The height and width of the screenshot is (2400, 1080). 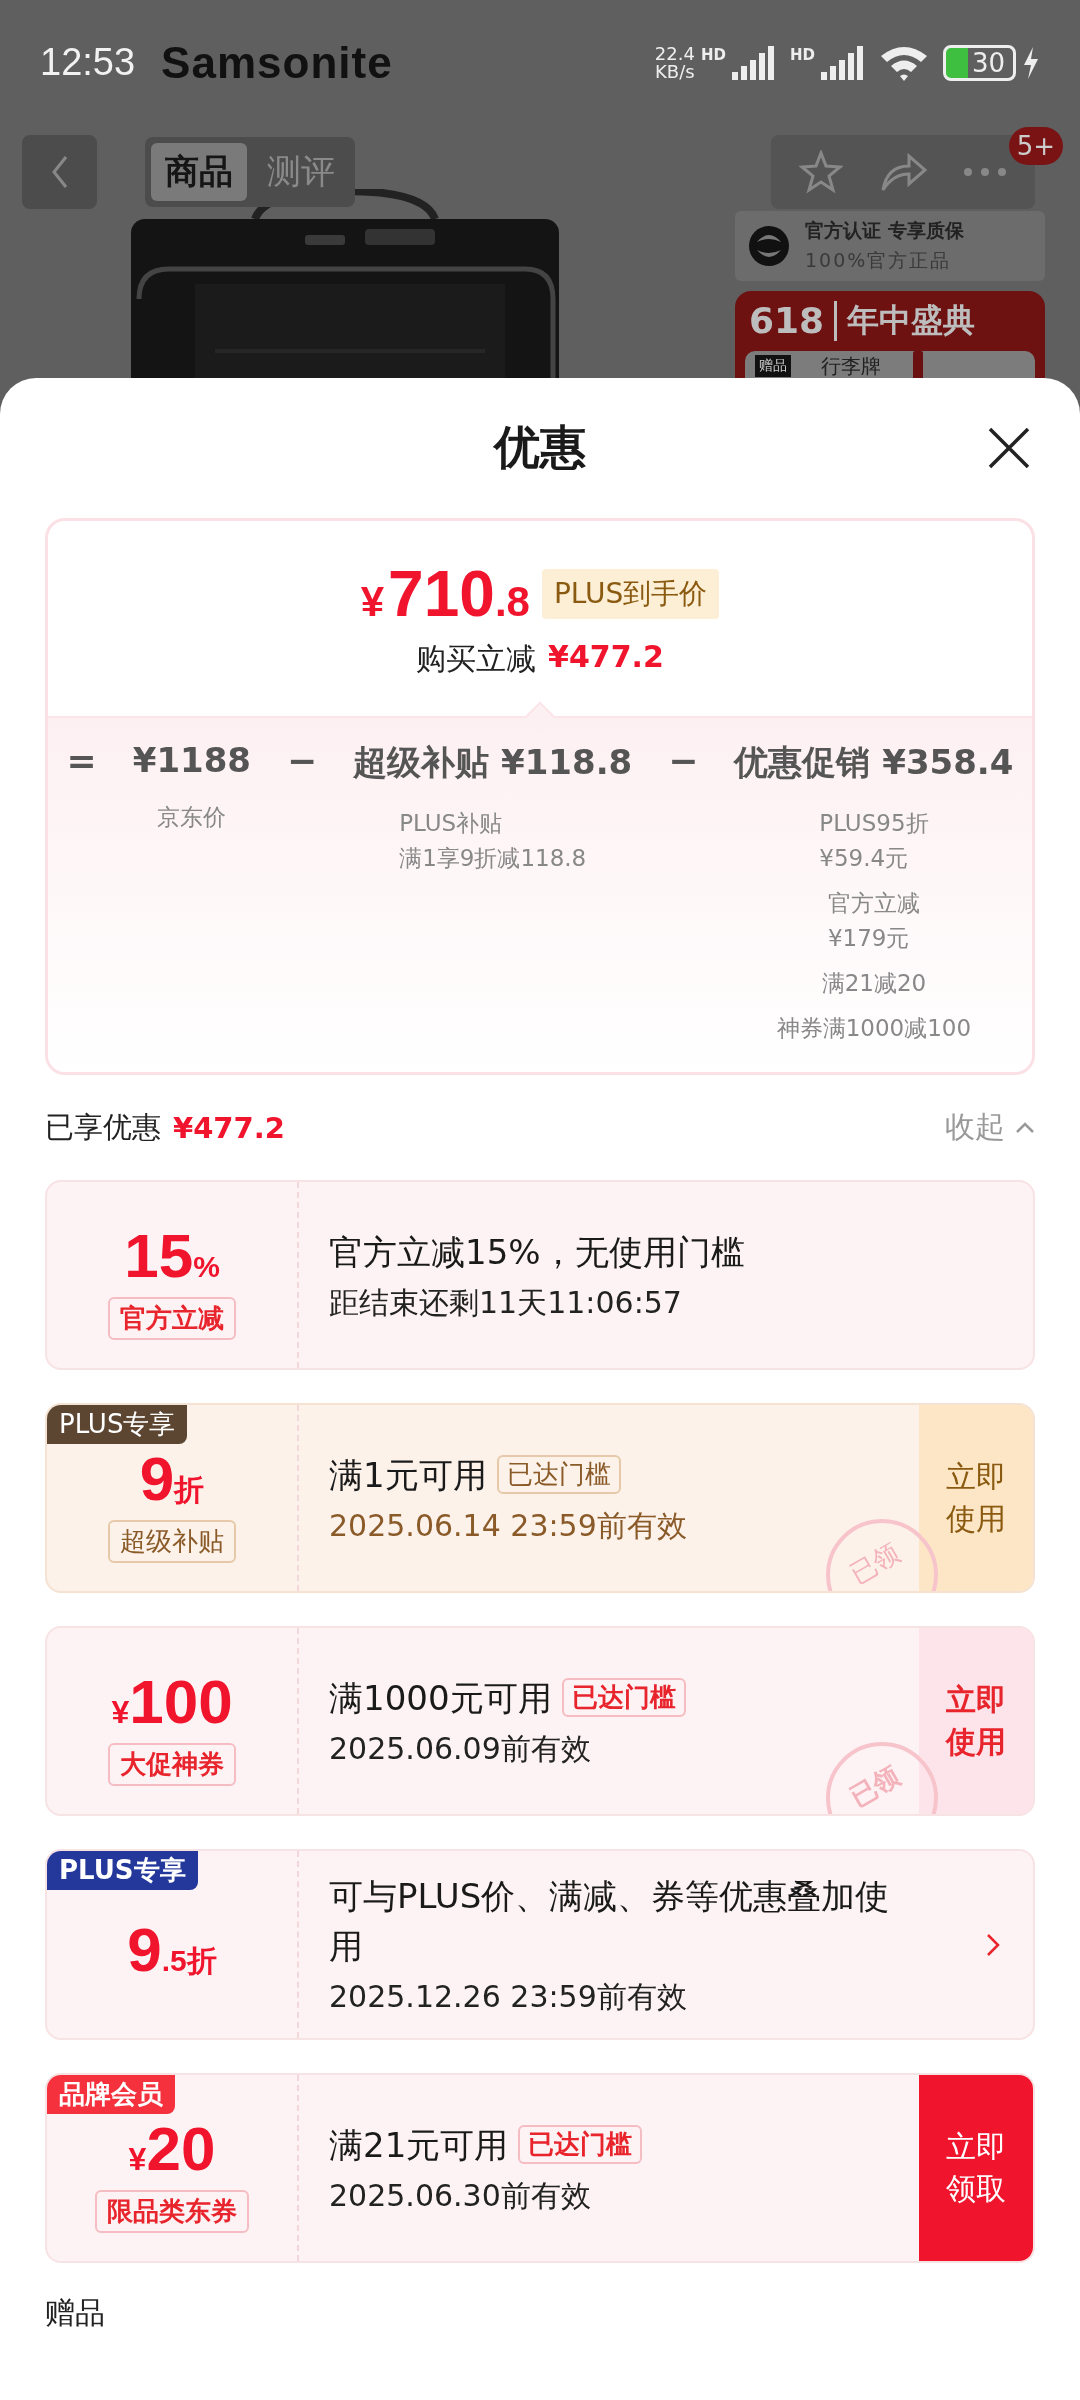 I want to click on coupon-validity: 2025.06.09前有效, so click(x=460, y=1748).